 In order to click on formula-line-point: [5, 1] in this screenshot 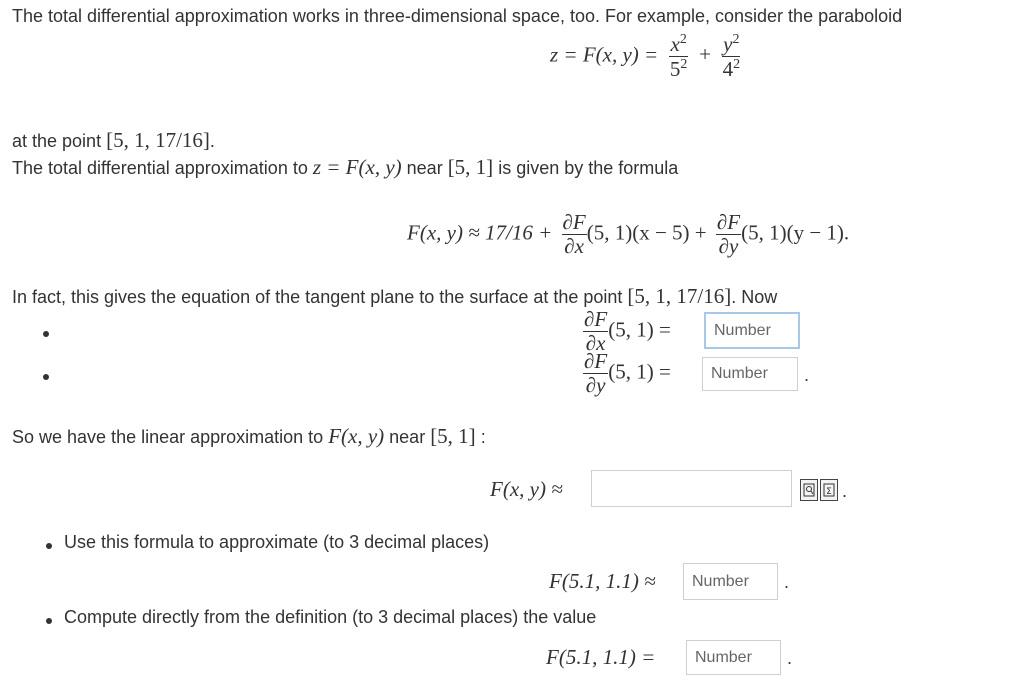, I will do `click(470, 167)`.